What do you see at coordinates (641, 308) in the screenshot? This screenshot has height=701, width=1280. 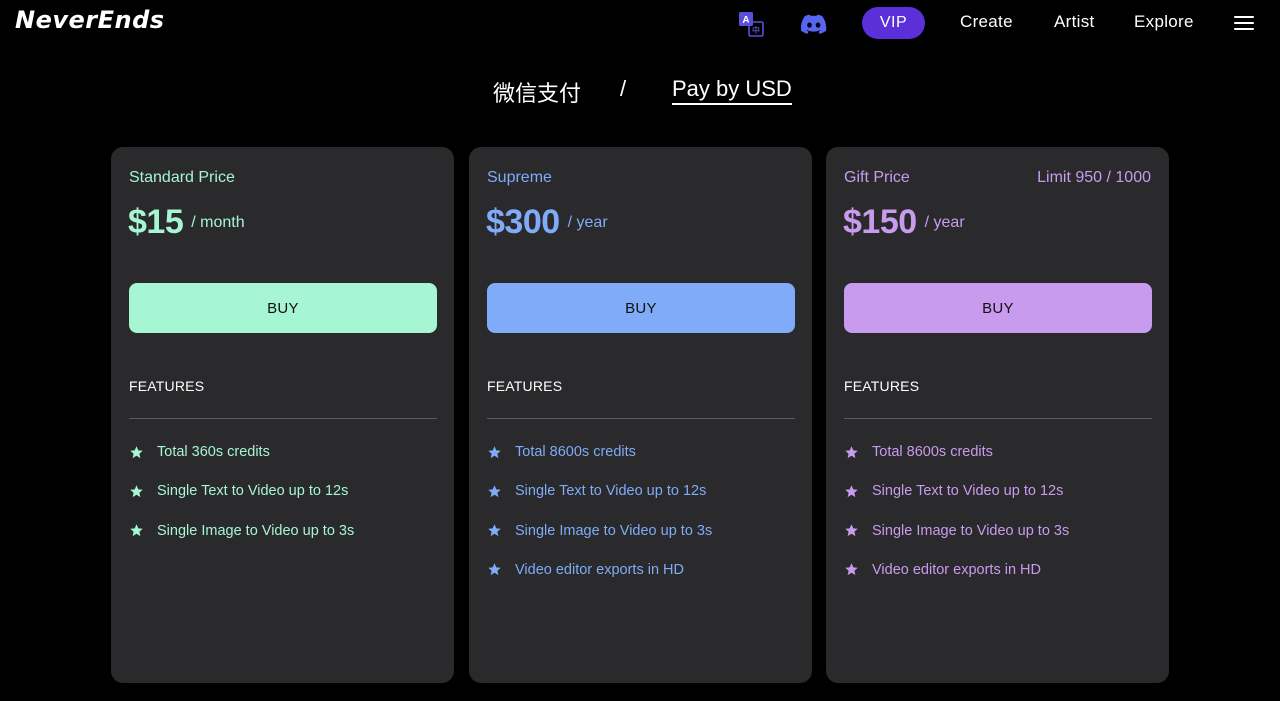 I see `buy-button-supreme: BUY` at bounding box center [641, 308].